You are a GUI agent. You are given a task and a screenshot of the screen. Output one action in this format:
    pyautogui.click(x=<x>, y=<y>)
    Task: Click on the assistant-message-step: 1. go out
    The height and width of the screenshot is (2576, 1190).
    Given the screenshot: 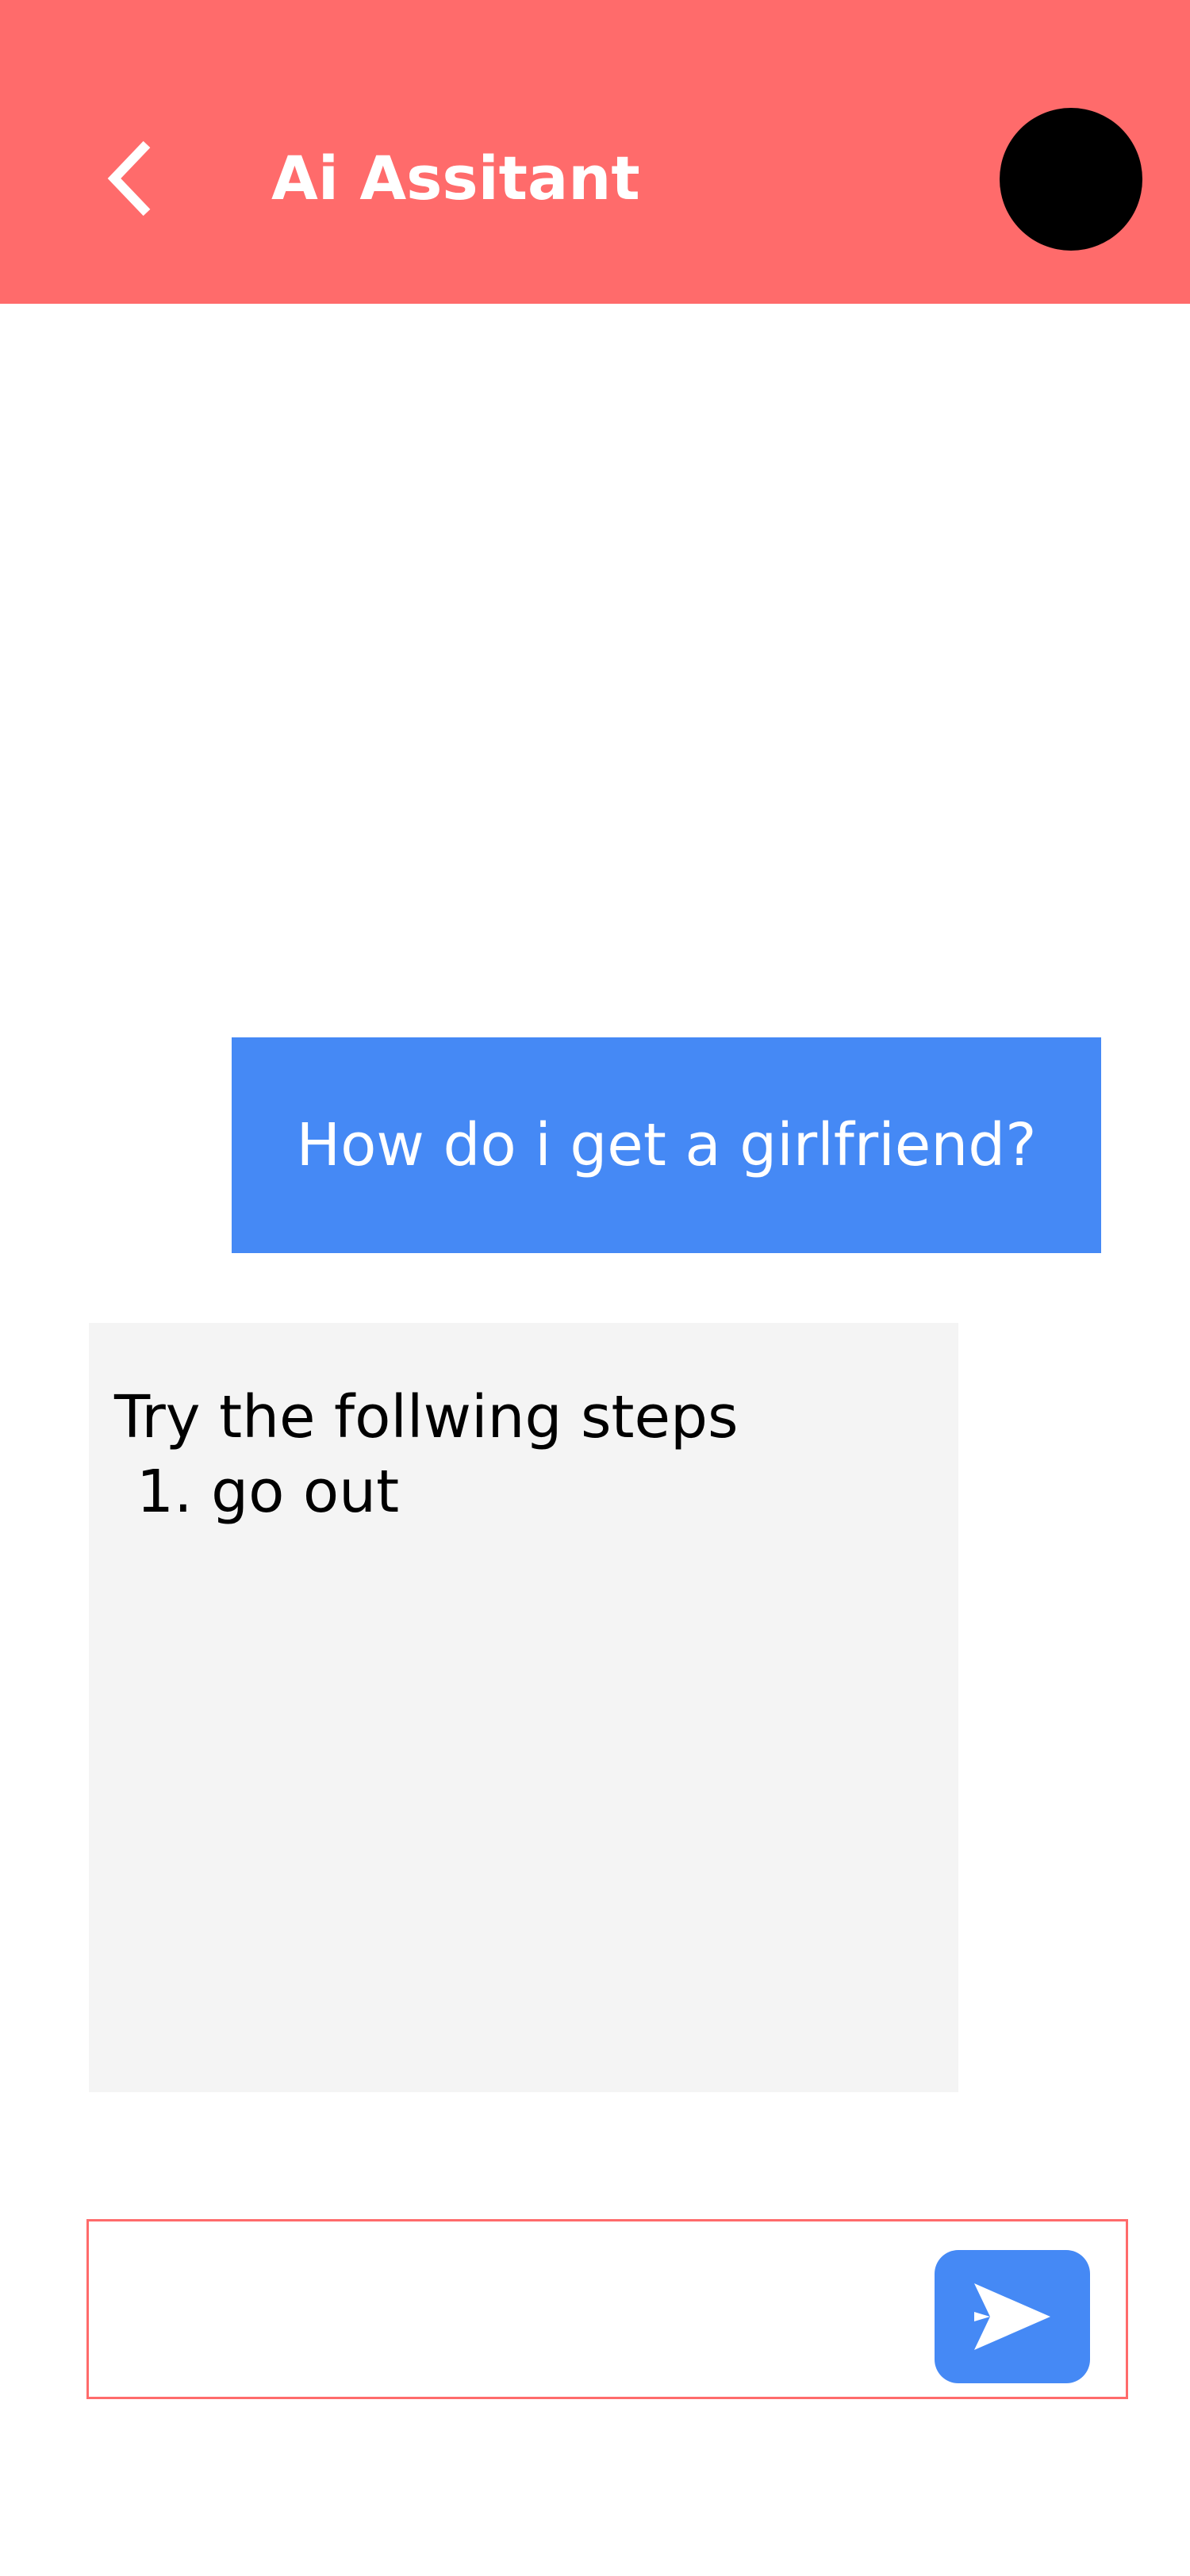 What is the action you would take?
    pyautogui.click(x=268, y=1492)
    